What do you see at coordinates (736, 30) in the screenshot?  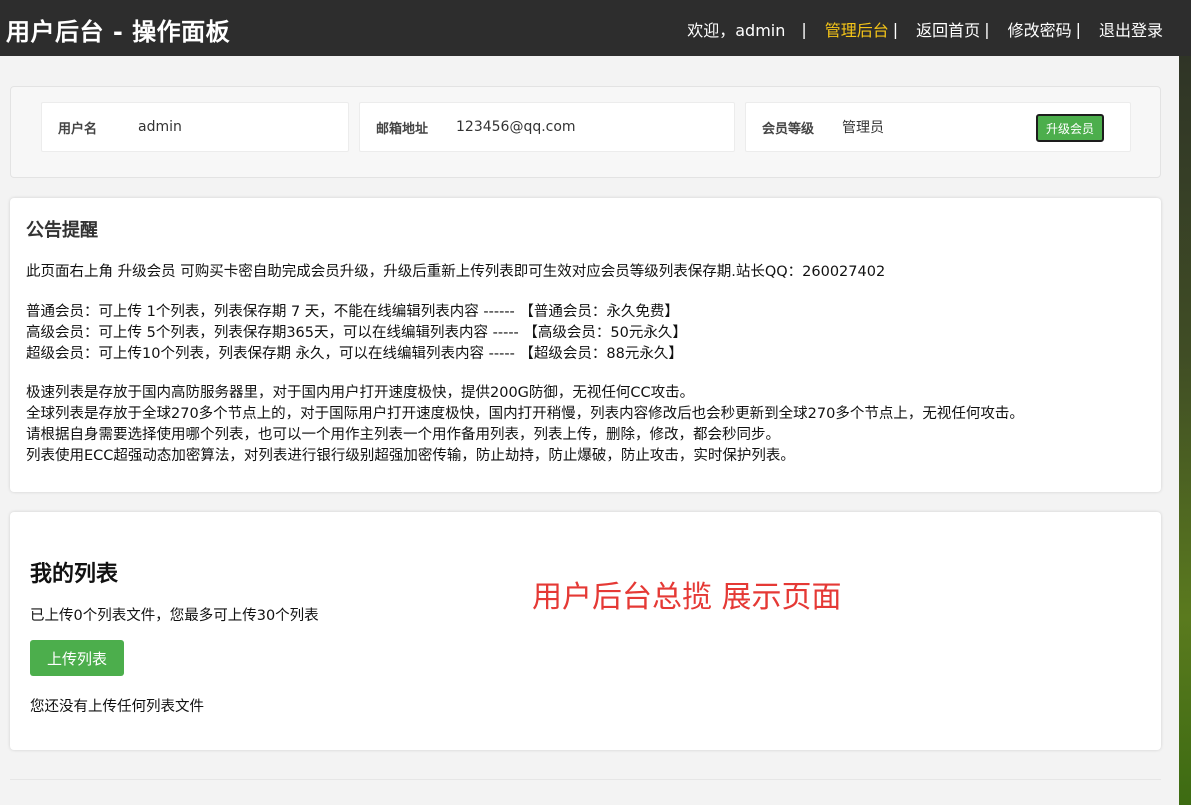 I see `welcome-text: 欢迎，admin` at bounding box center [736, 30].